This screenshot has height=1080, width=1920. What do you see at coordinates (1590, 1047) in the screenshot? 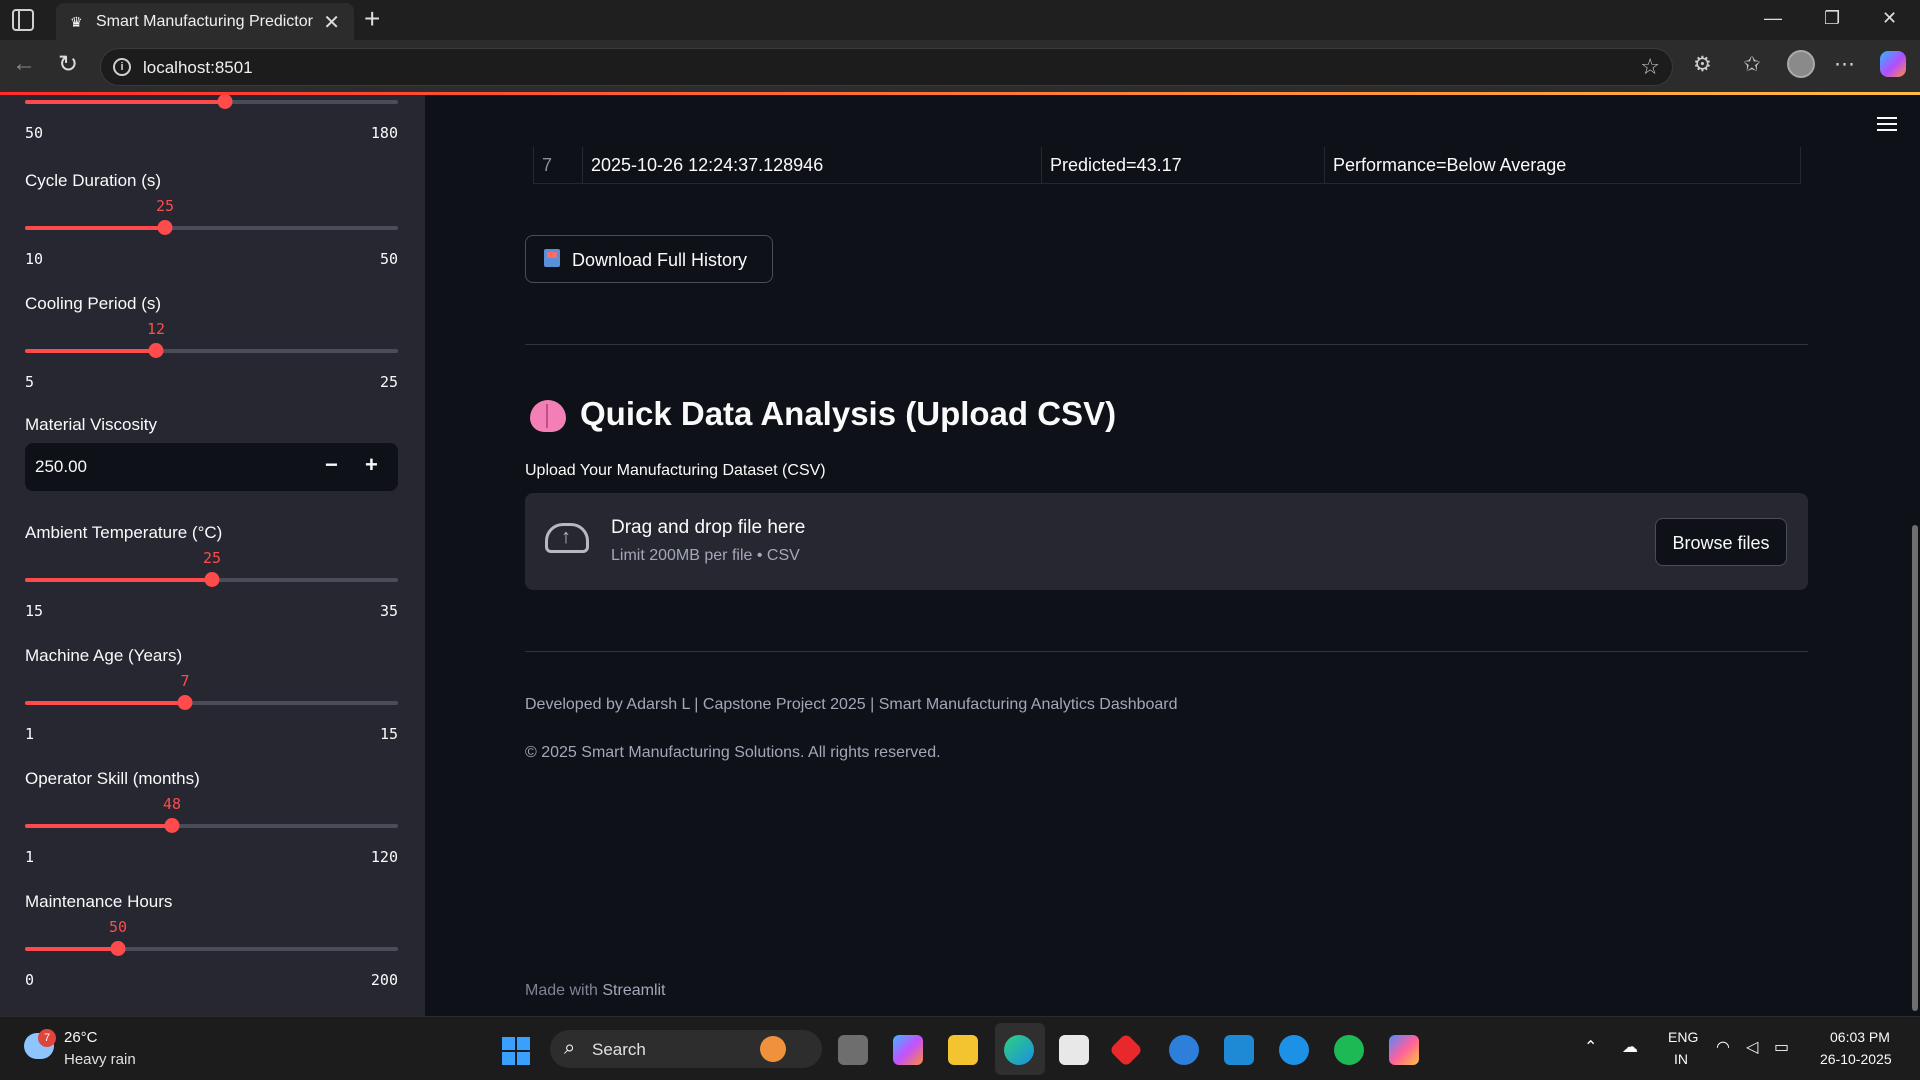
I see `chevron-up-icon: ⌃` at bounding box center [1590, 1047].